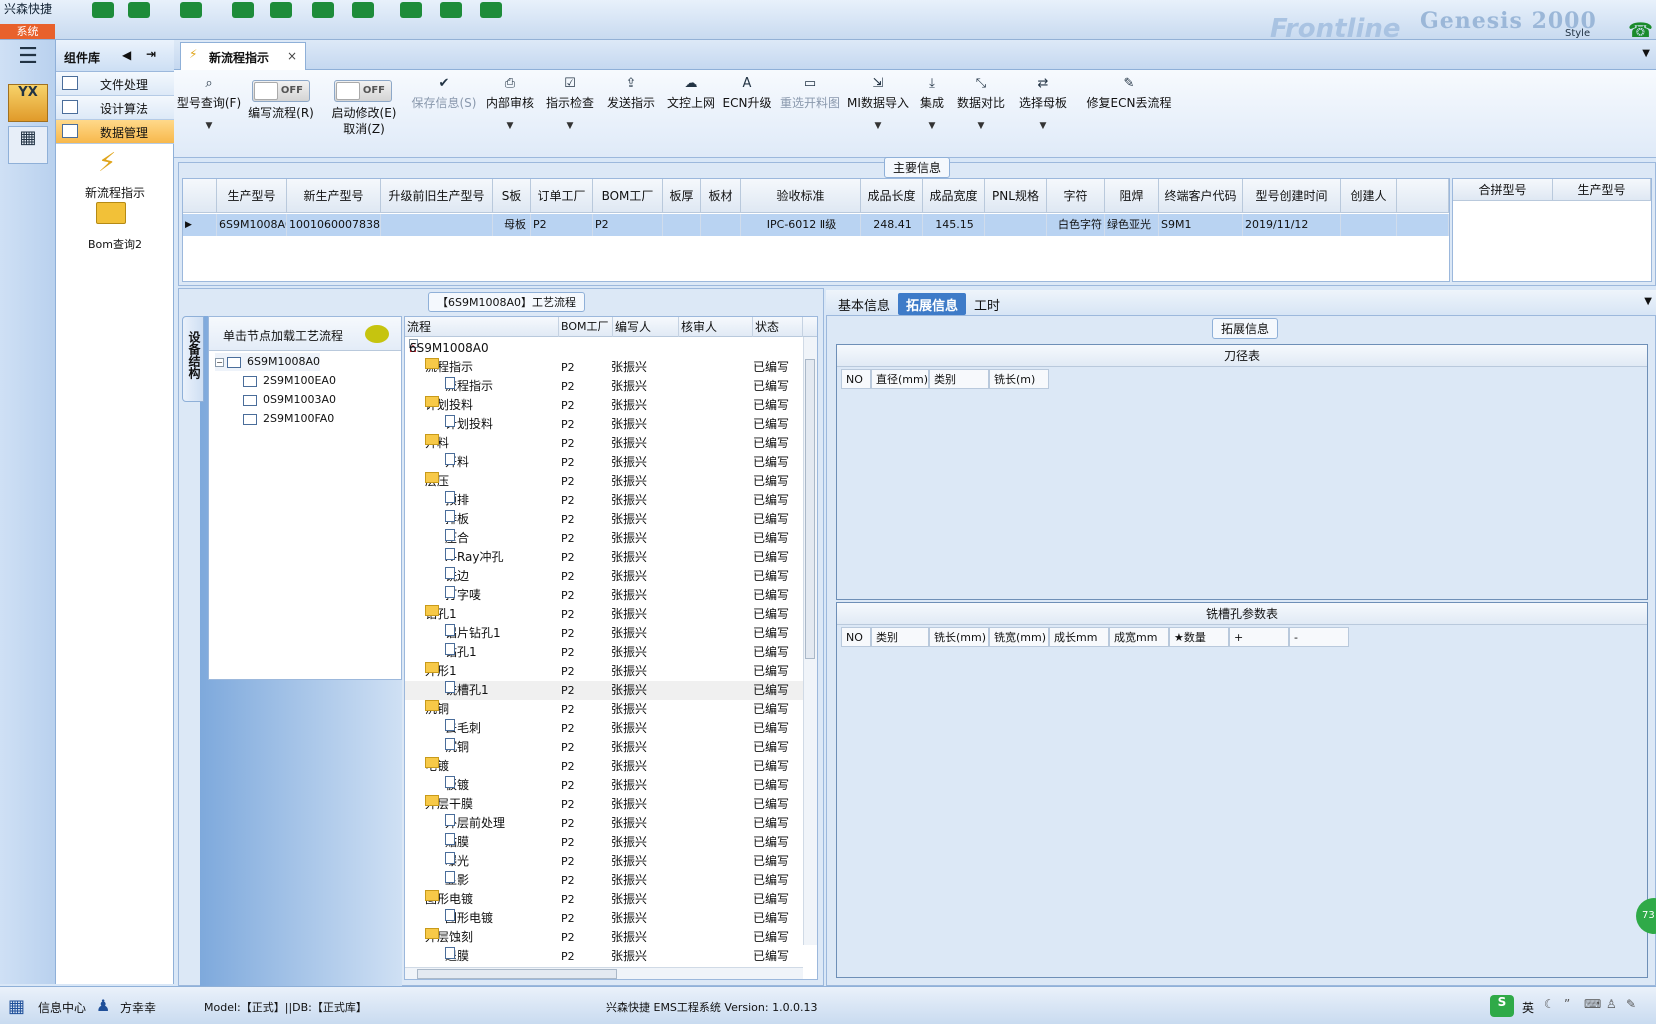  Describe the element at coordinates (892, 196) in the screenshot. I see `col-header: 成品长度` at that location.